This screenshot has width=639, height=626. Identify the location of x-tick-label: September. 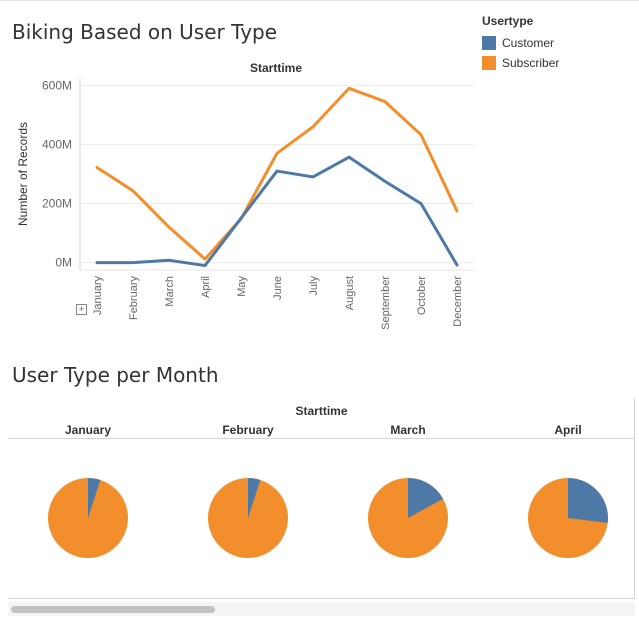
(386, 303).